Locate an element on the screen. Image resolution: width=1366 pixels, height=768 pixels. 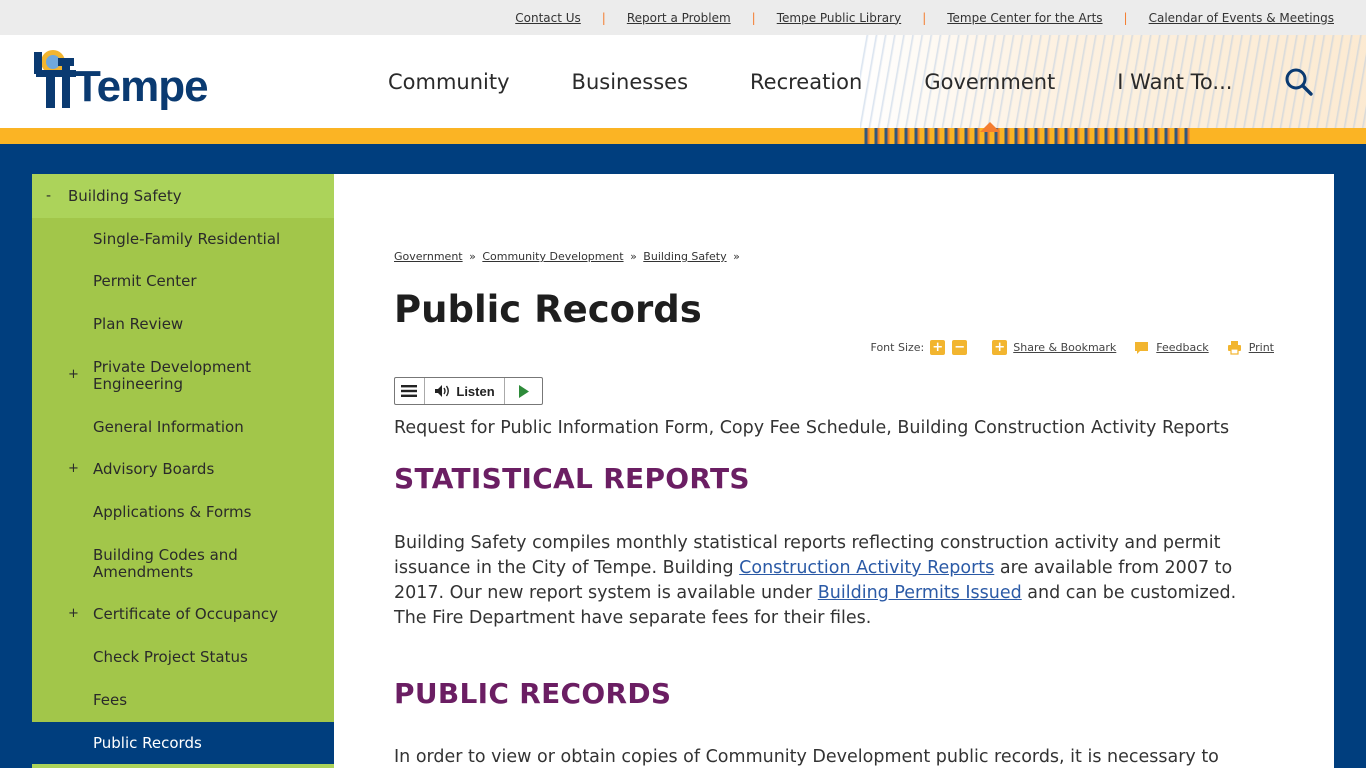
speech-bubble-icon is located at coordinates (1141, 348).